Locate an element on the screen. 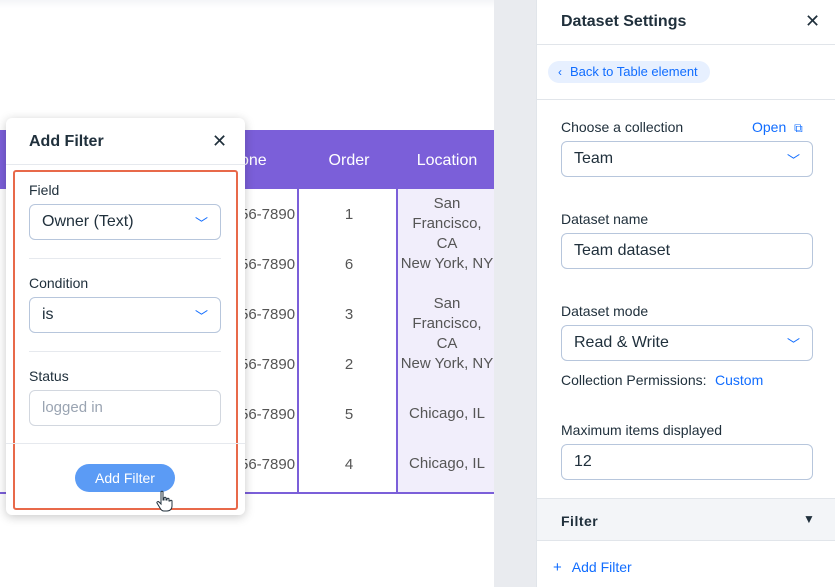 The height and width of the screenshot is (587, 835). cell-order: 2 is located at coordinates (349, 364).